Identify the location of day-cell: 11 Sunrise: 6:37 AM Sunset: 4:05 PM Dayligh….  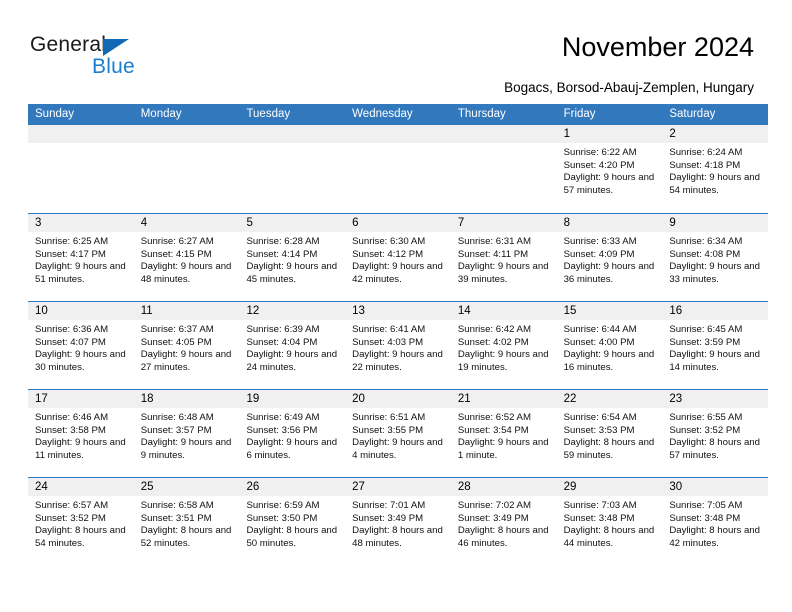
(186, 345).